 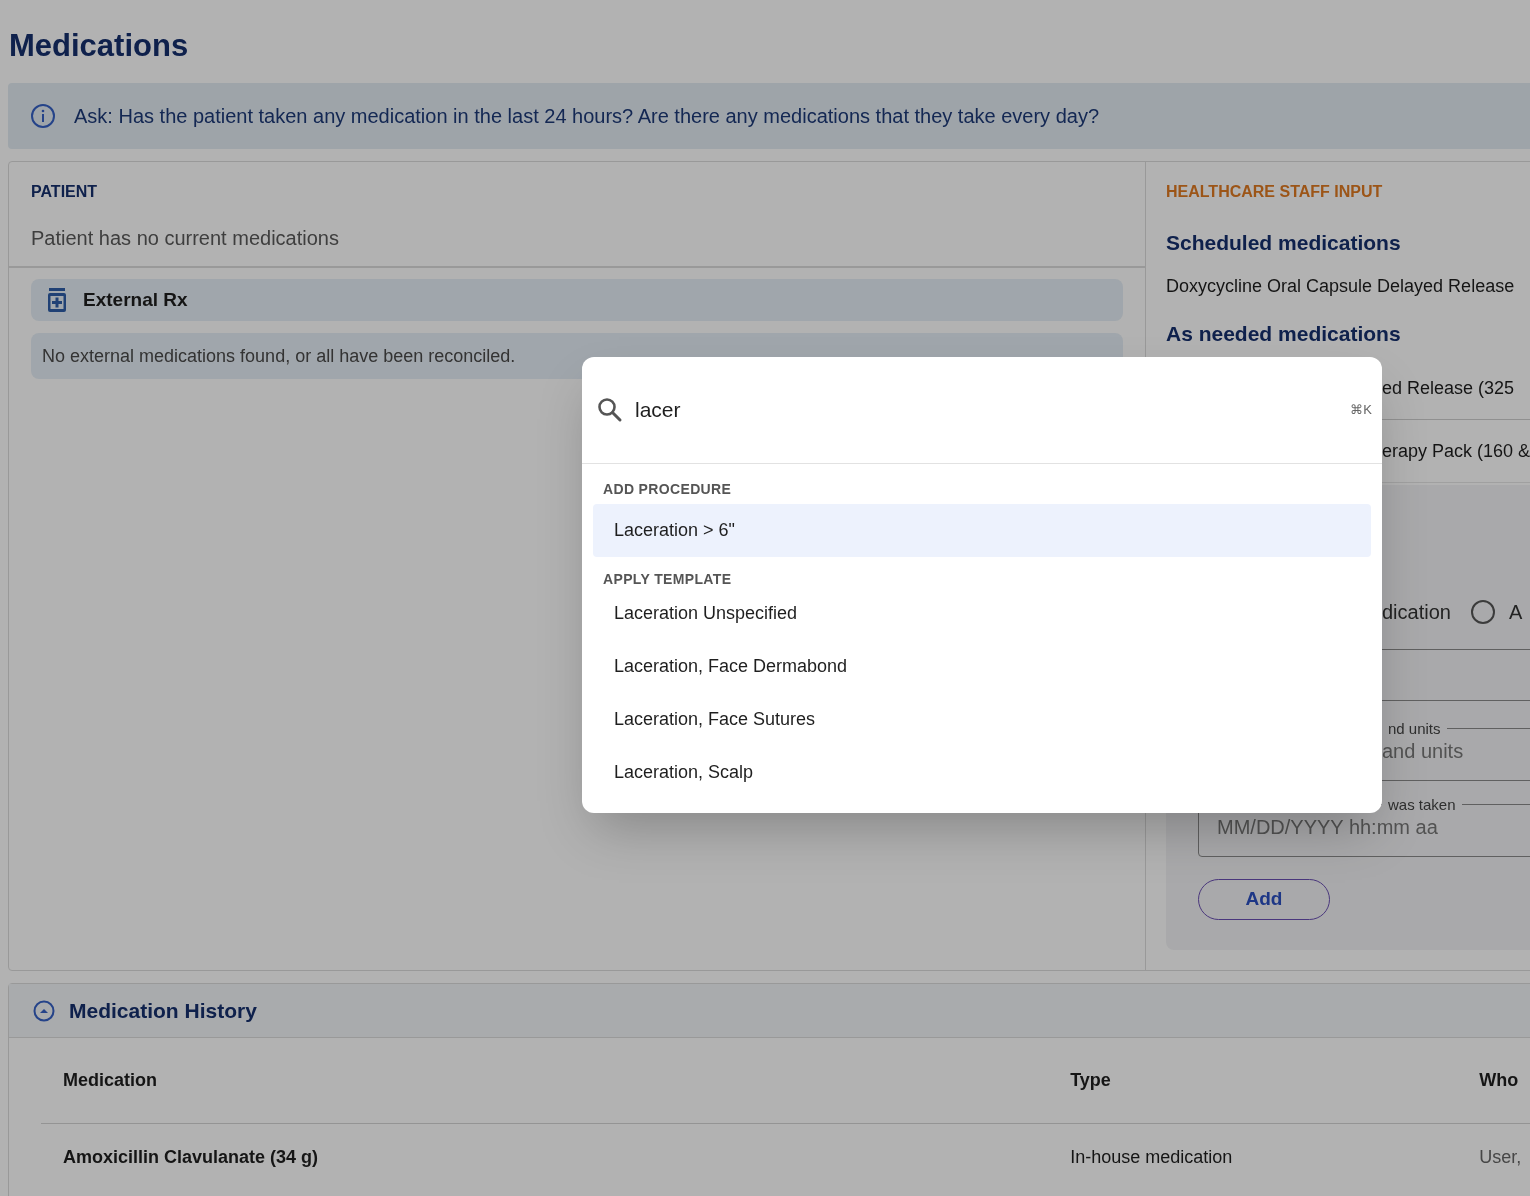 I want to click on history-title: Medication History, so click(x=163, y=1010).